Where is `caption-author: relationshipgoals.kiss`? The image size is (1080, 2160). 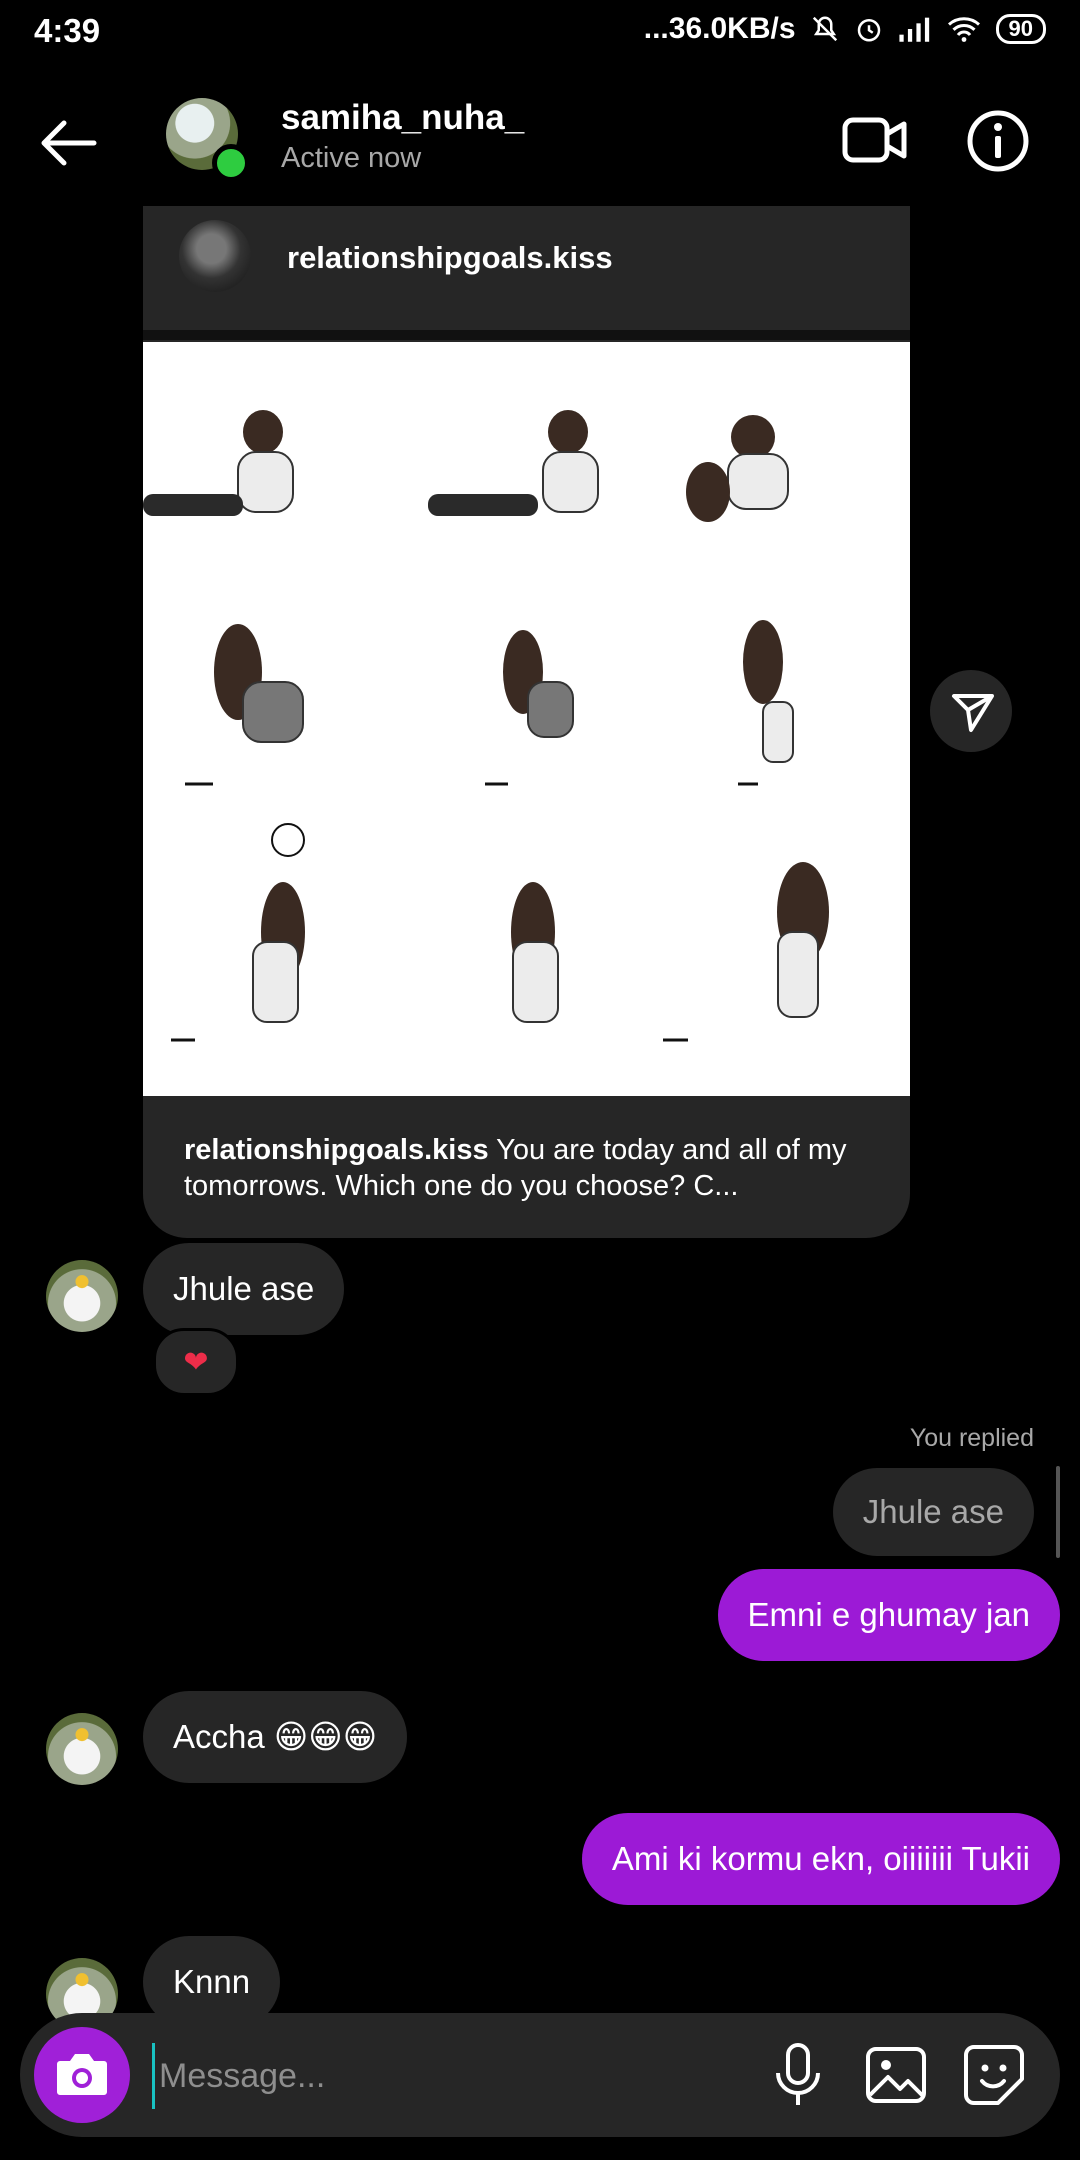 caption-author: relationshipgoals.kiss is located at coordinates (336, 1150).